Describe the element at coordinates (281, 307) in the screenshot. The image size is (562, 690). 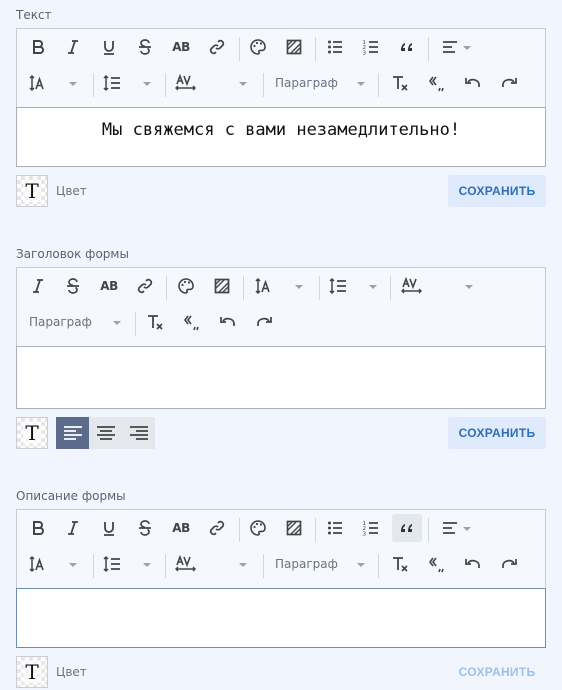
I see `form-title-toolbar: AB Параграф` at that location.